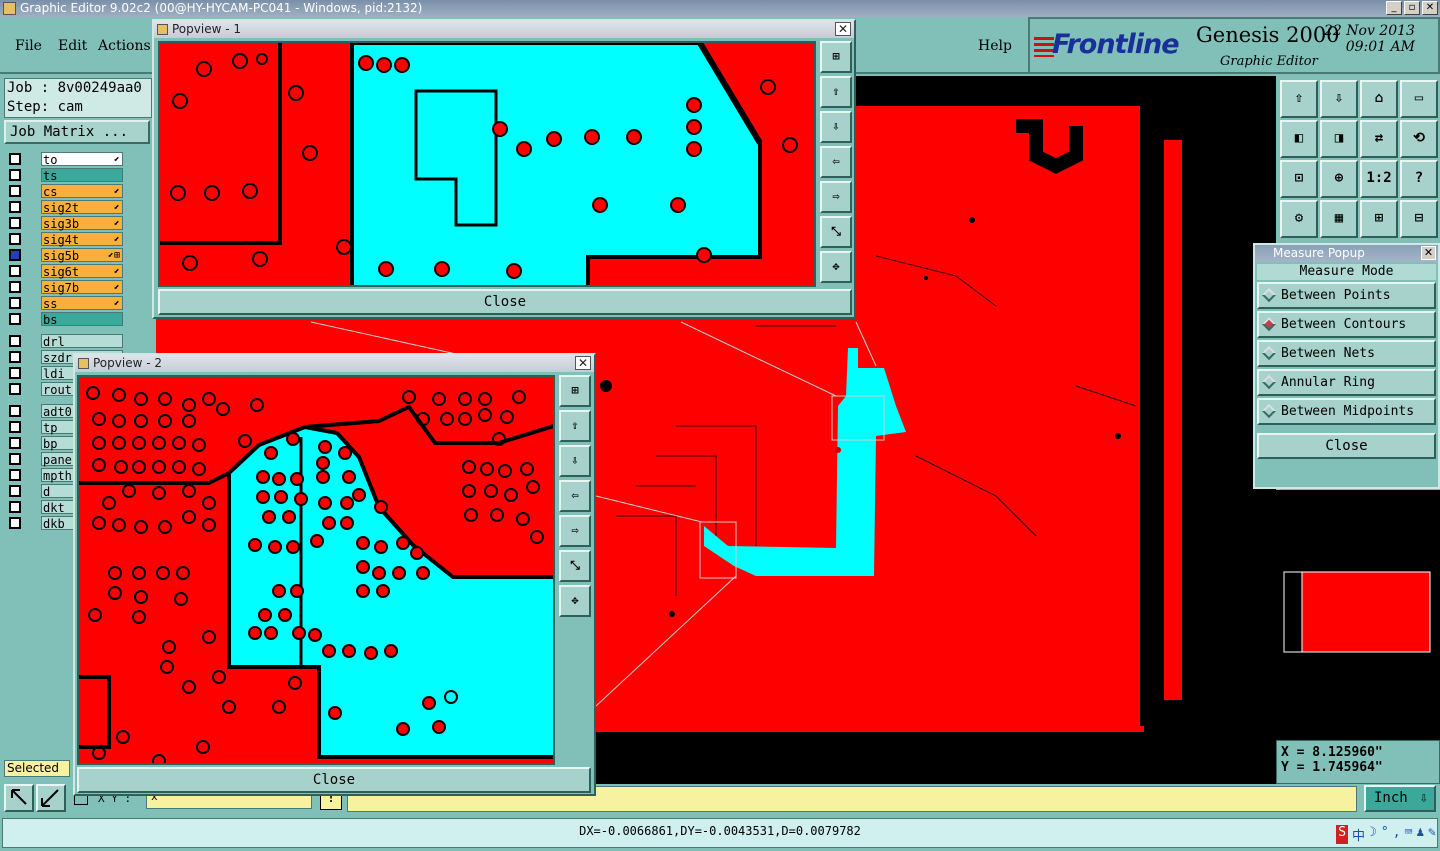 This screenshot has height=851, width=1440. I want to click on layer-name: sig7b ⬋, so click(82, 287).